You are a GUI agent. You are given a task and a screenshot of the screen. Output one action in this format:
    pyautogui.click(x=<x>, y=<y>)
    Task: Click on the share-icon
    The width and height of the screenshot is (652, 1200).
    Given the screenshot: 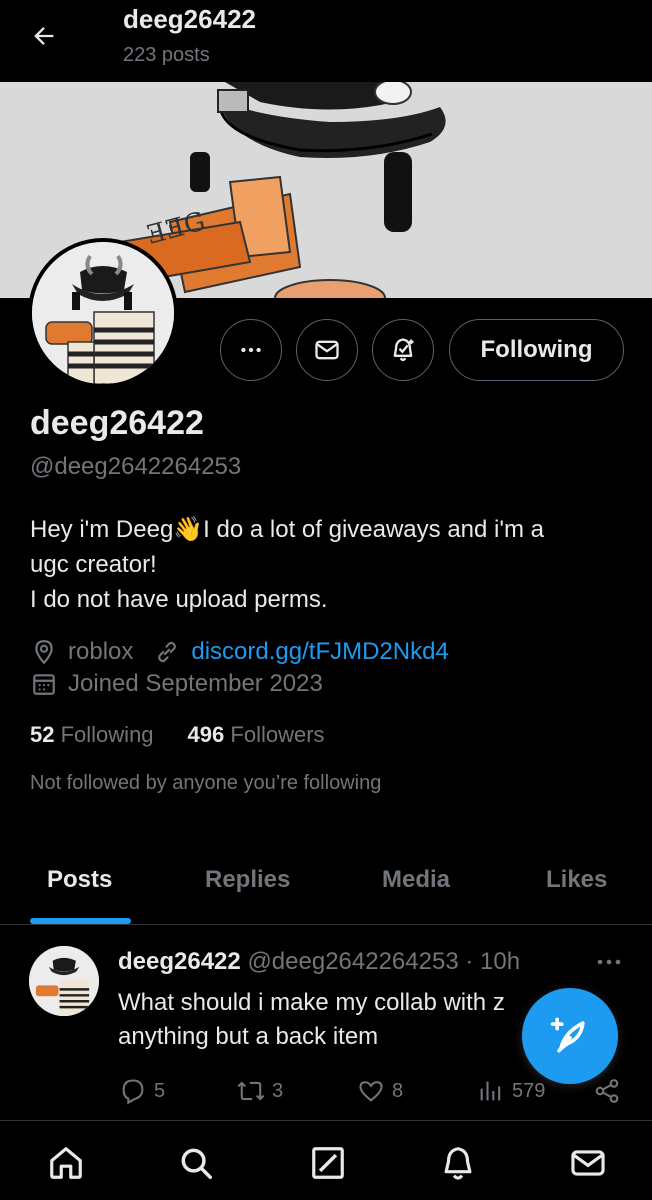 What is the action you would take?
    pyautogui.click(x=607, y=1091)
    